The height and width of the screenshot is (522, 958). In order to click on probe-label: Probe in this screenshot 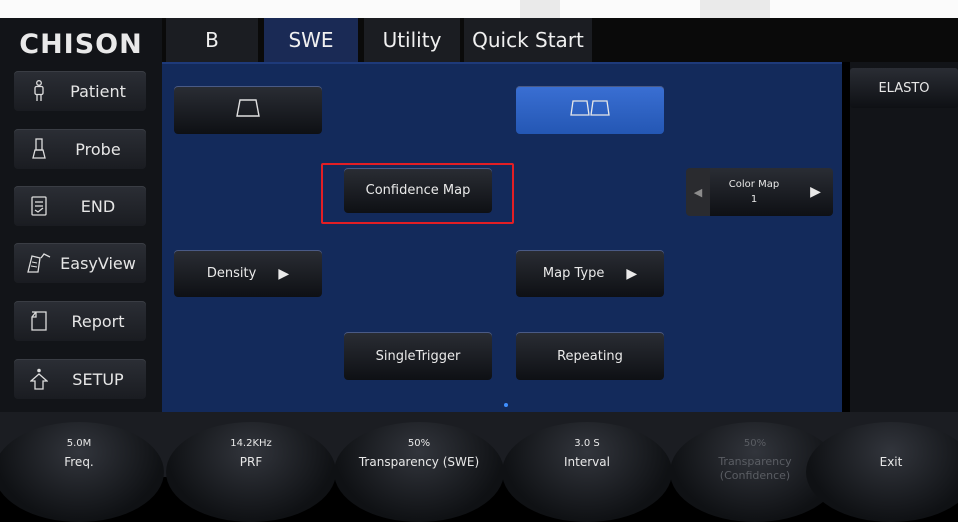, I will do `click(98, 149)`.